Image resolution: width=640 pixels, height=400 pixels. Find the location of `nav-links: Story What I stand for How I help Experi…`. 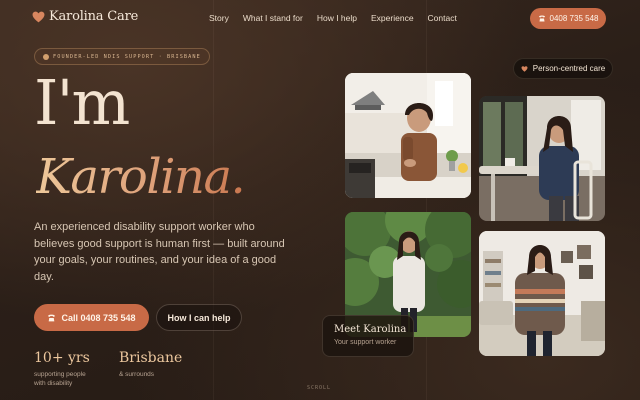

nav-links: Story What I stand for How I help Experi… is located at coordinates (333, 18).